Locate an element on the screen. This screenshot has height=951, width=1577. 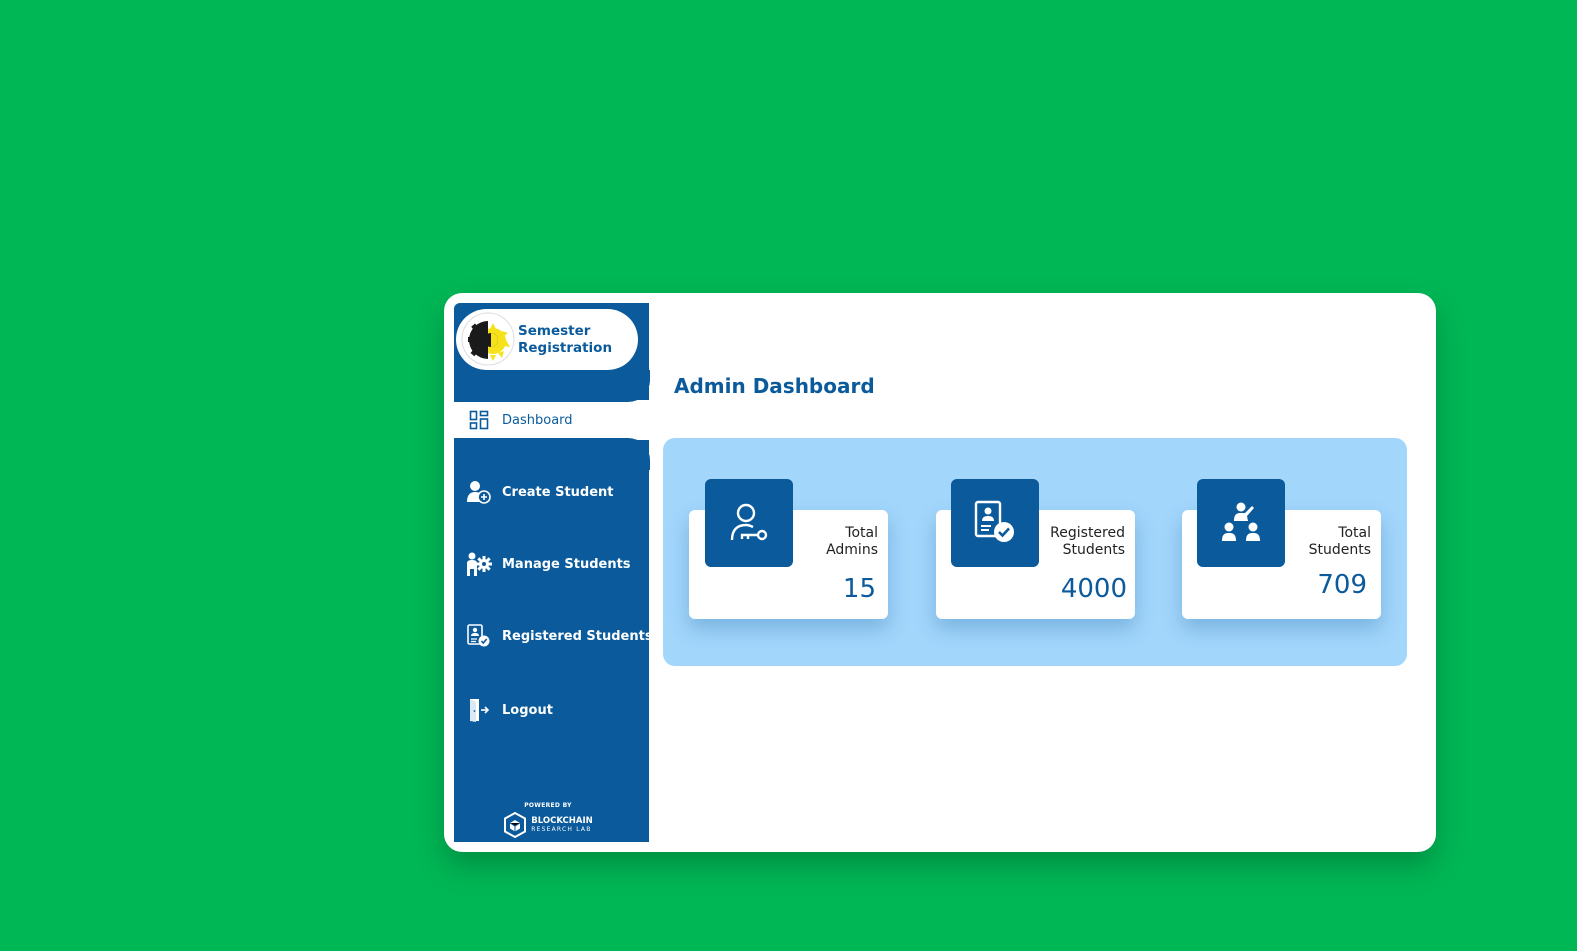
sidebar-item-registered-students: Registered Students is located at coordinates (553, 636).